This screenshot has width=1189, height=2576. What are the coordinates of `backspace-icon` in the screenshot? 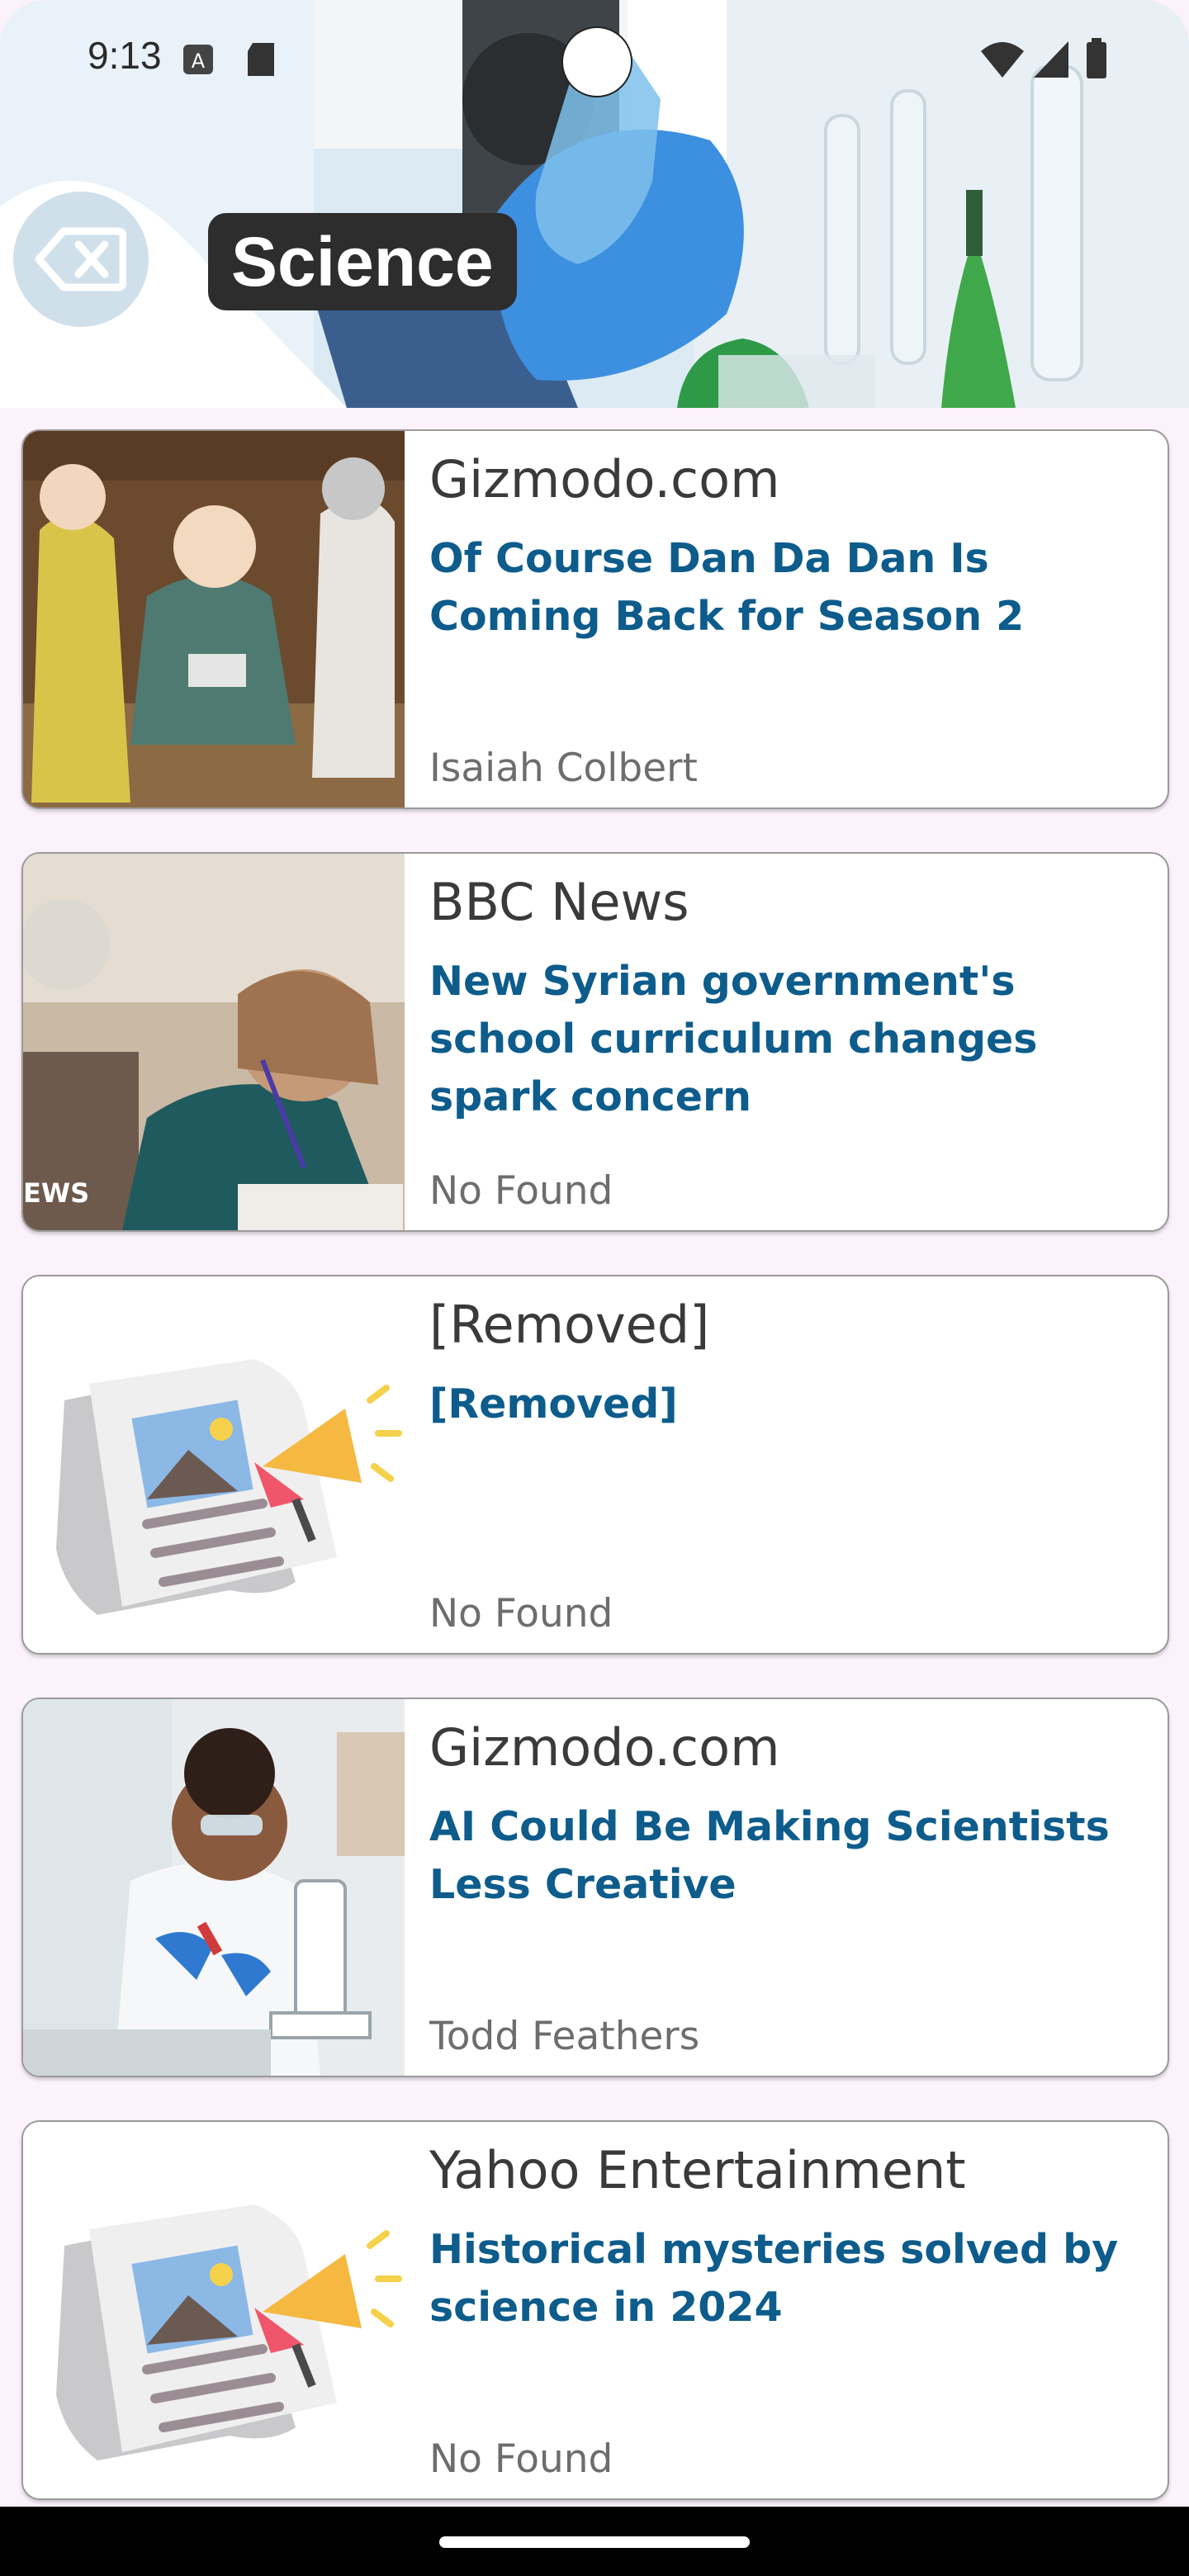 It's located at (81, 259).